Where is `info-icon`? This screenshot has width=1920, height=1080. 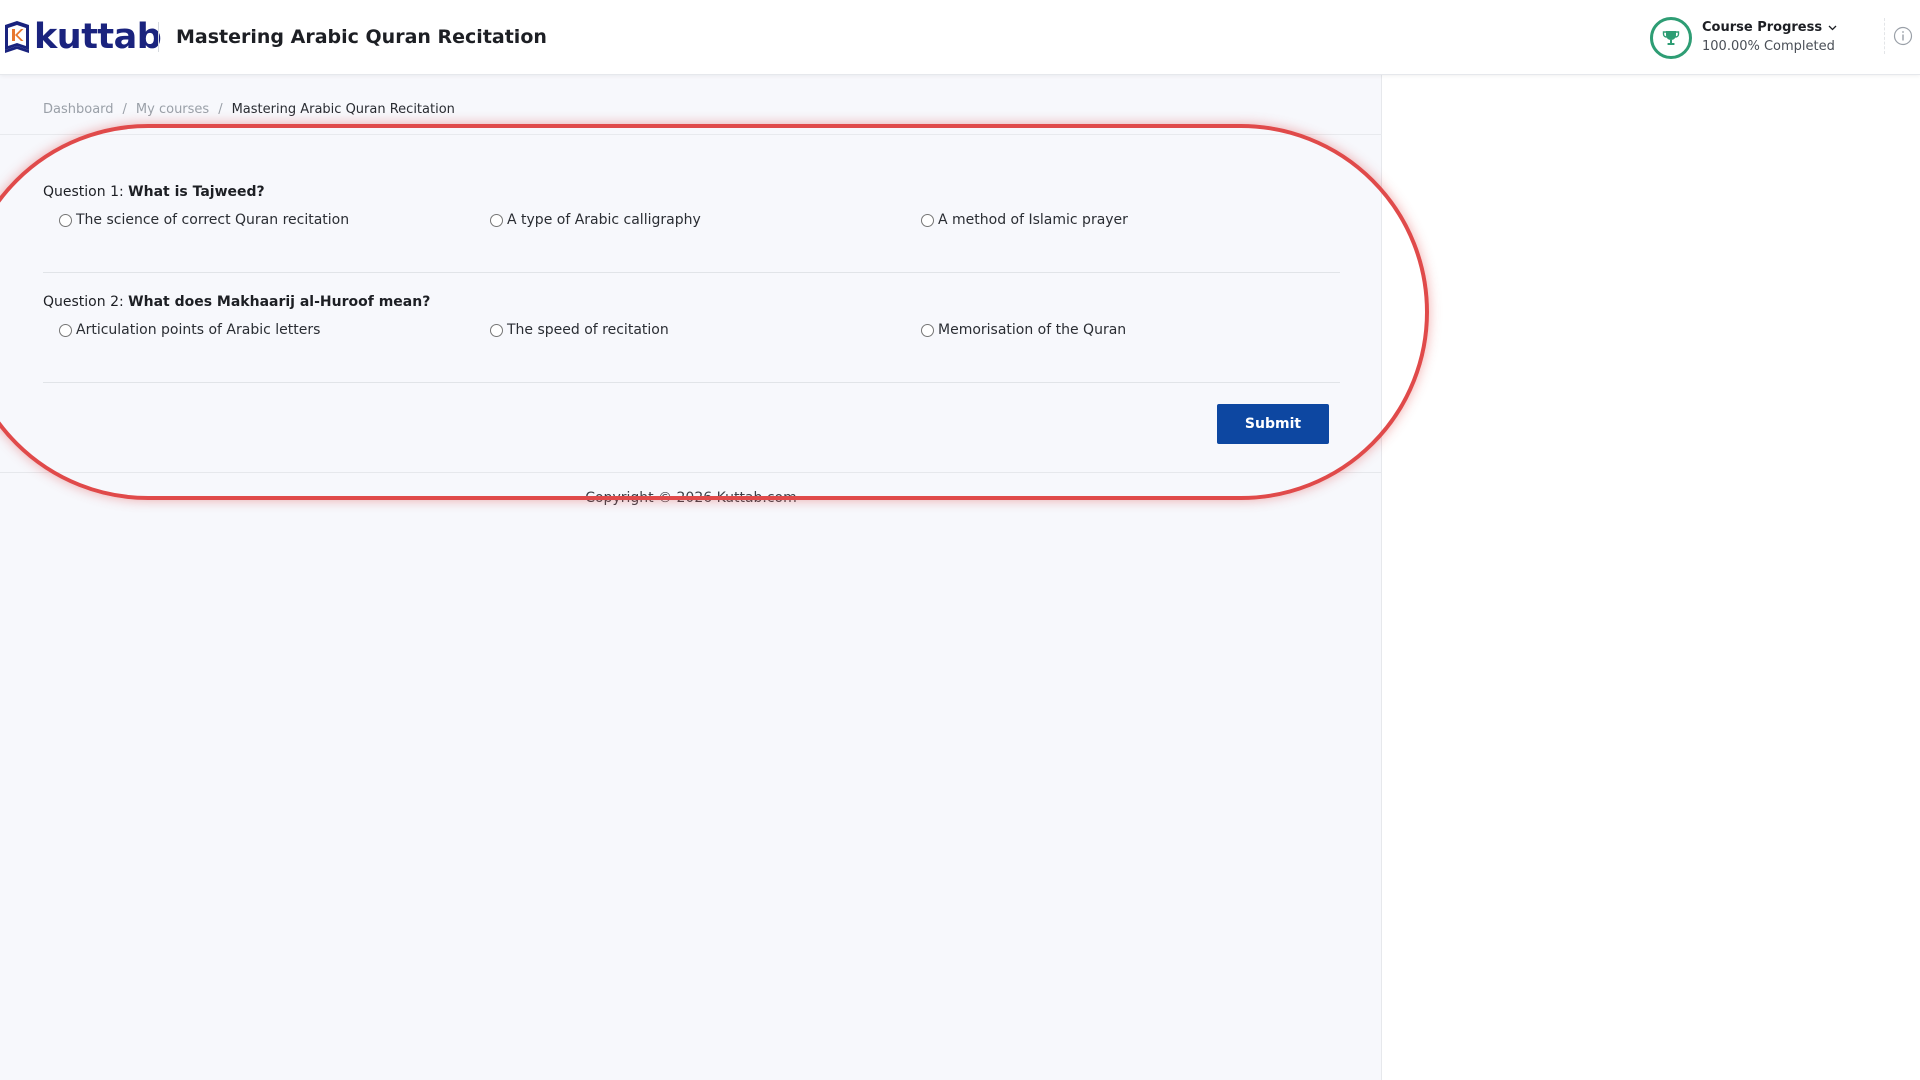
info-icon is located at coordinates (1902, 36).